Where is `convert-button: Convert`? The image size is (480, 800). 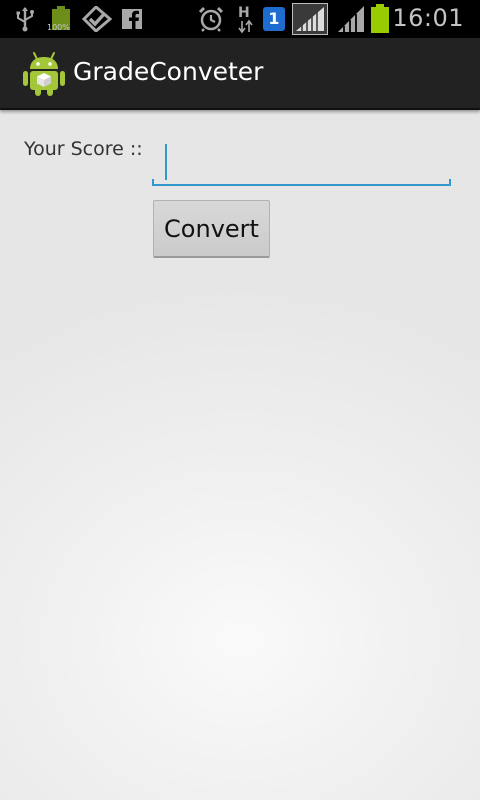
convert-button: Convert is located at coordinates (211, 229).